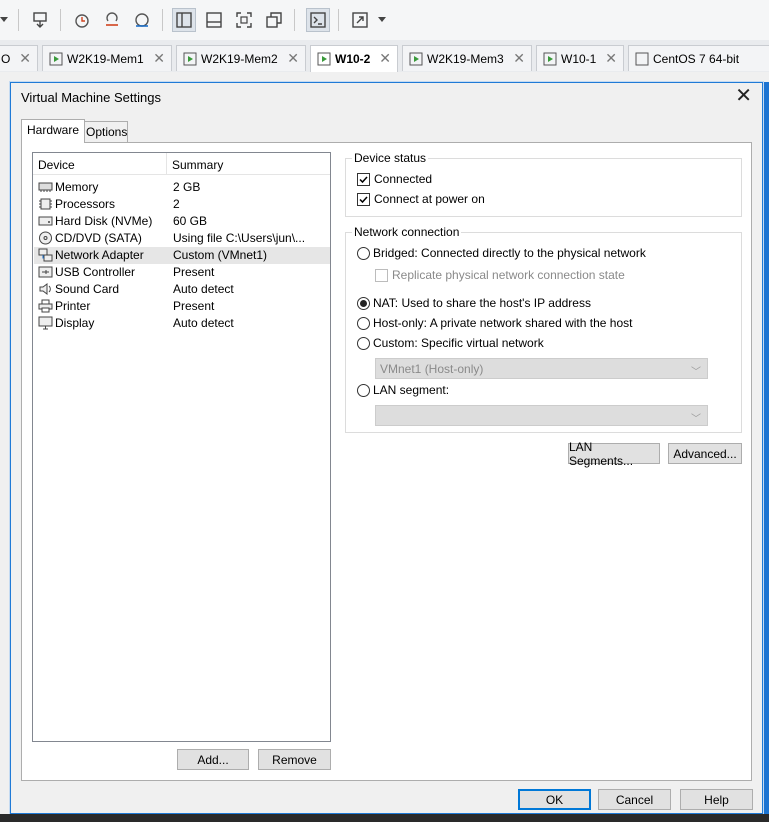 The width and height of the screenshot is (769, 822). What do you see at coordinates (187, 187) in the screenshot?
I see `device-summary: 2 GB` at bounding box center [187, 187].